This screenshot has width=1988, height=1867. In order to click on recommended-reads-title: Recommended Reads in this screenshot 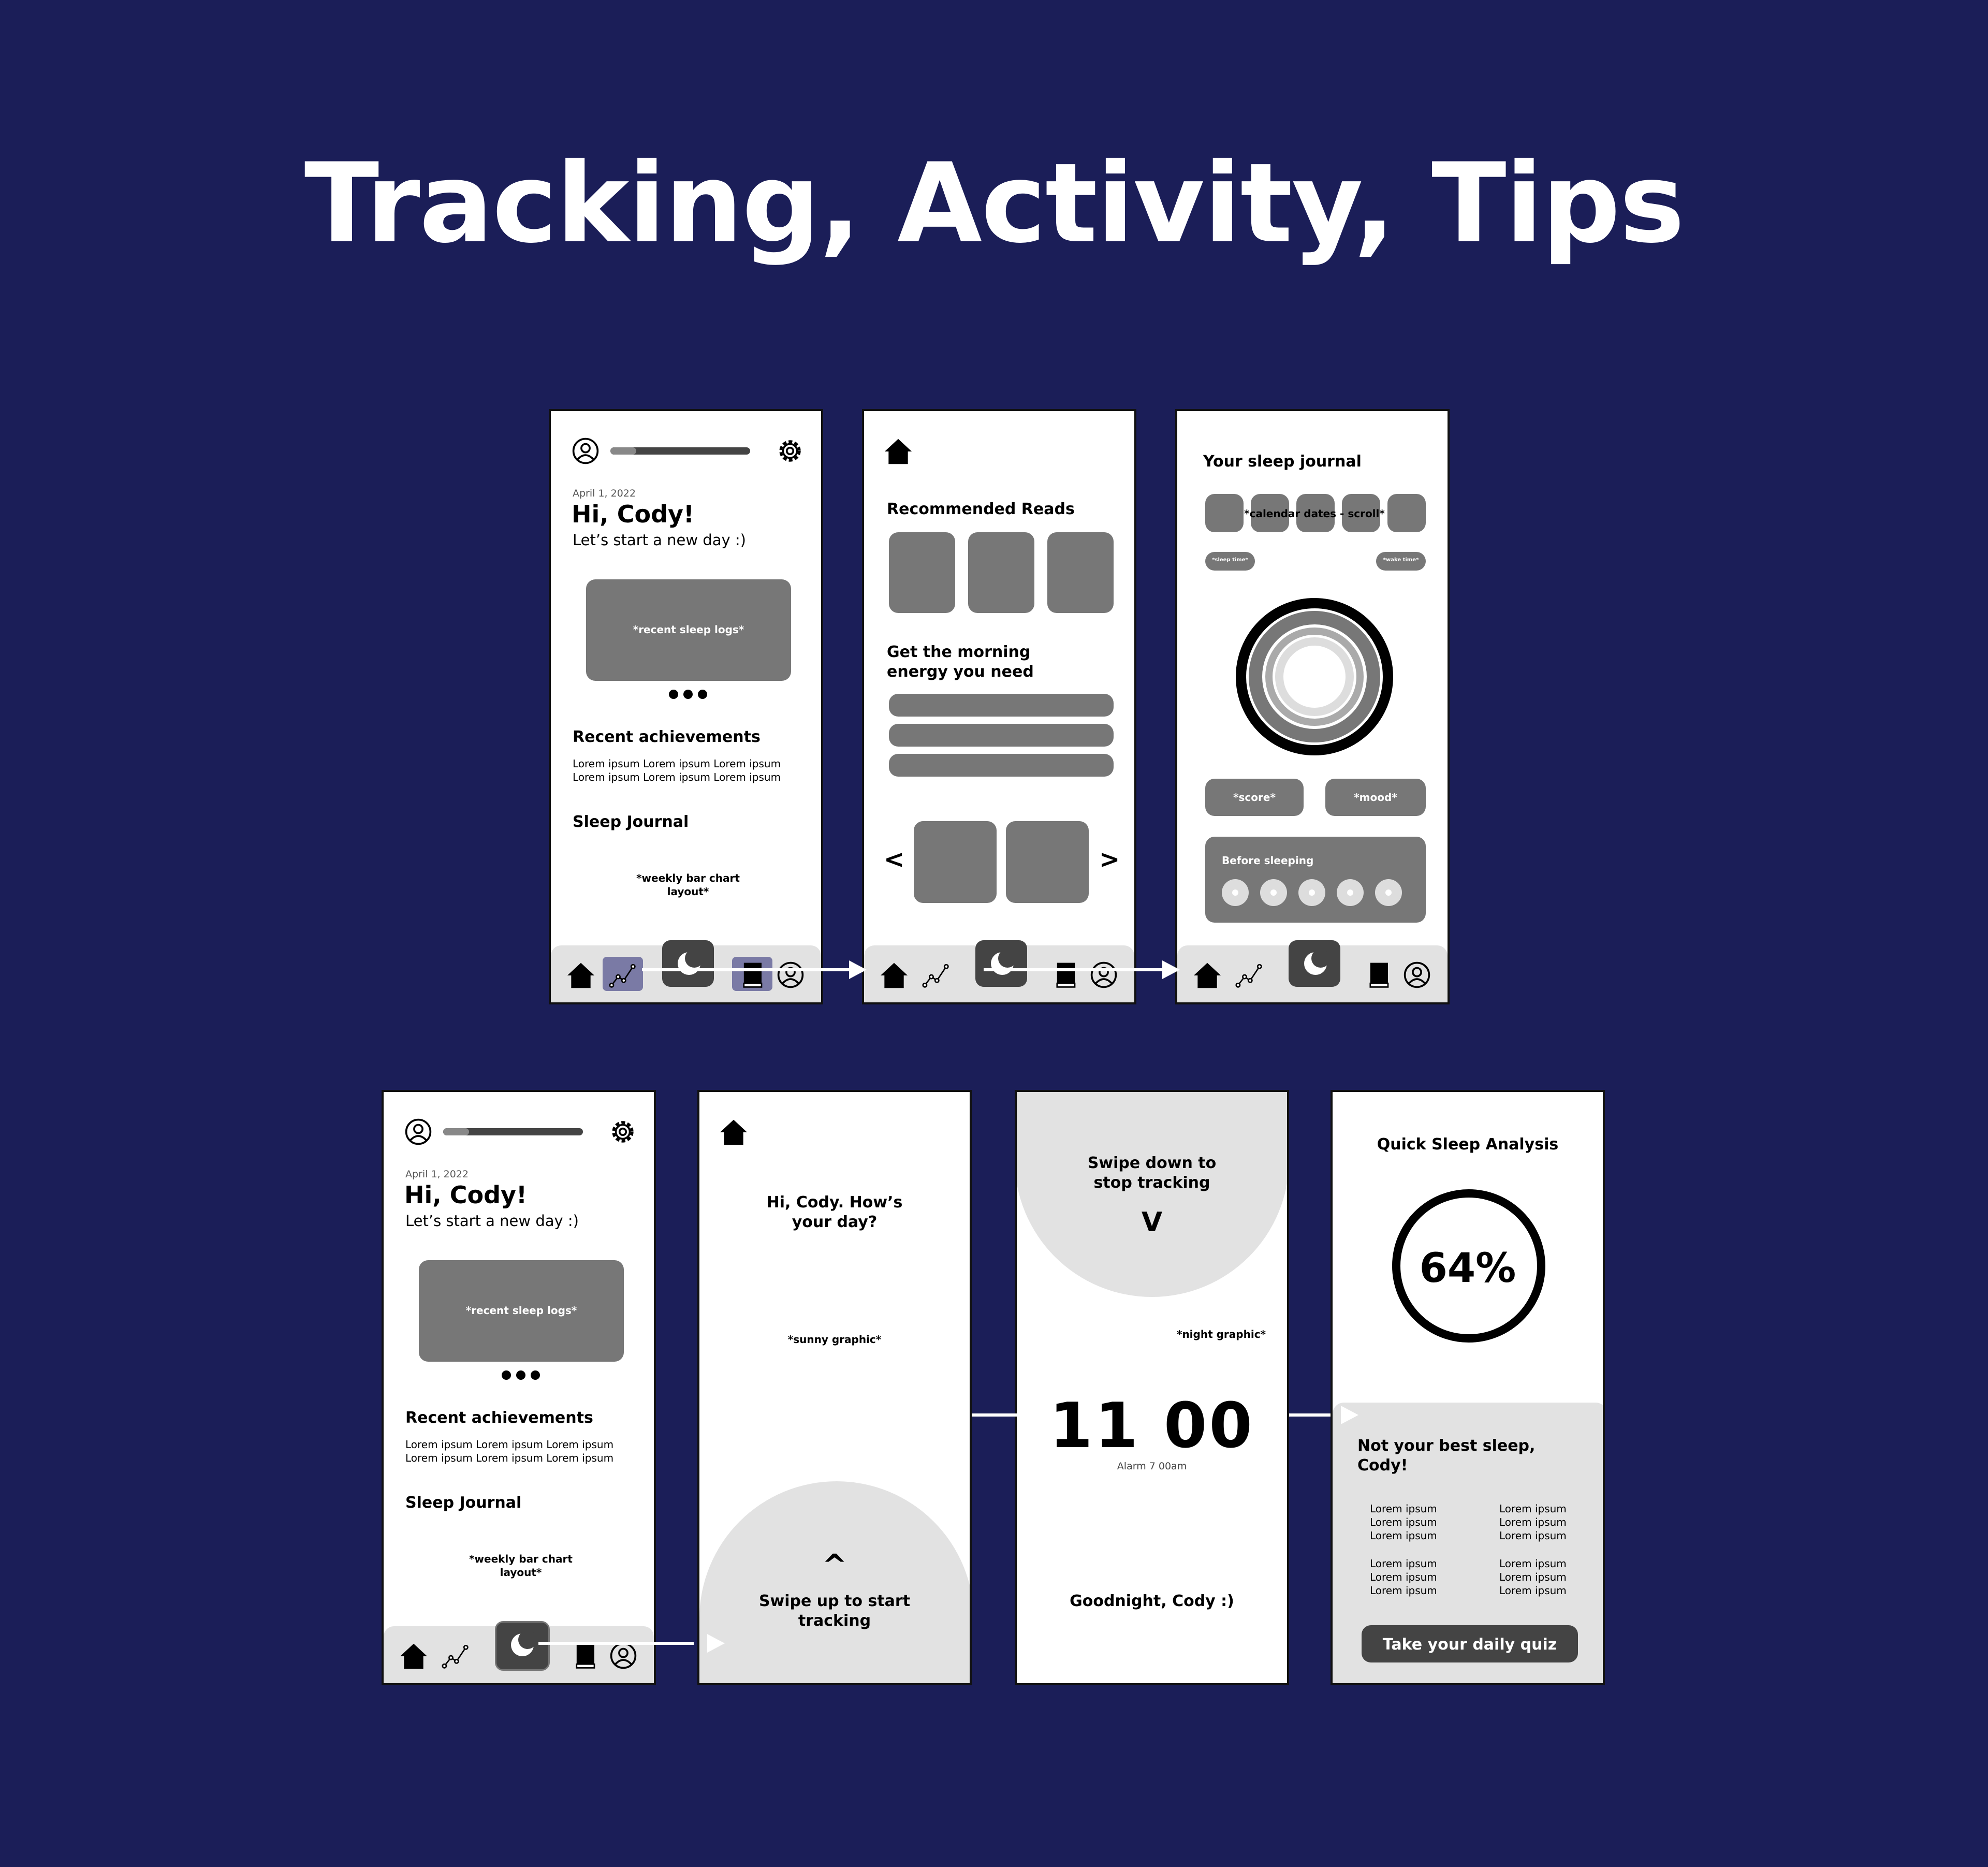, I will do `click(981, 509)`.